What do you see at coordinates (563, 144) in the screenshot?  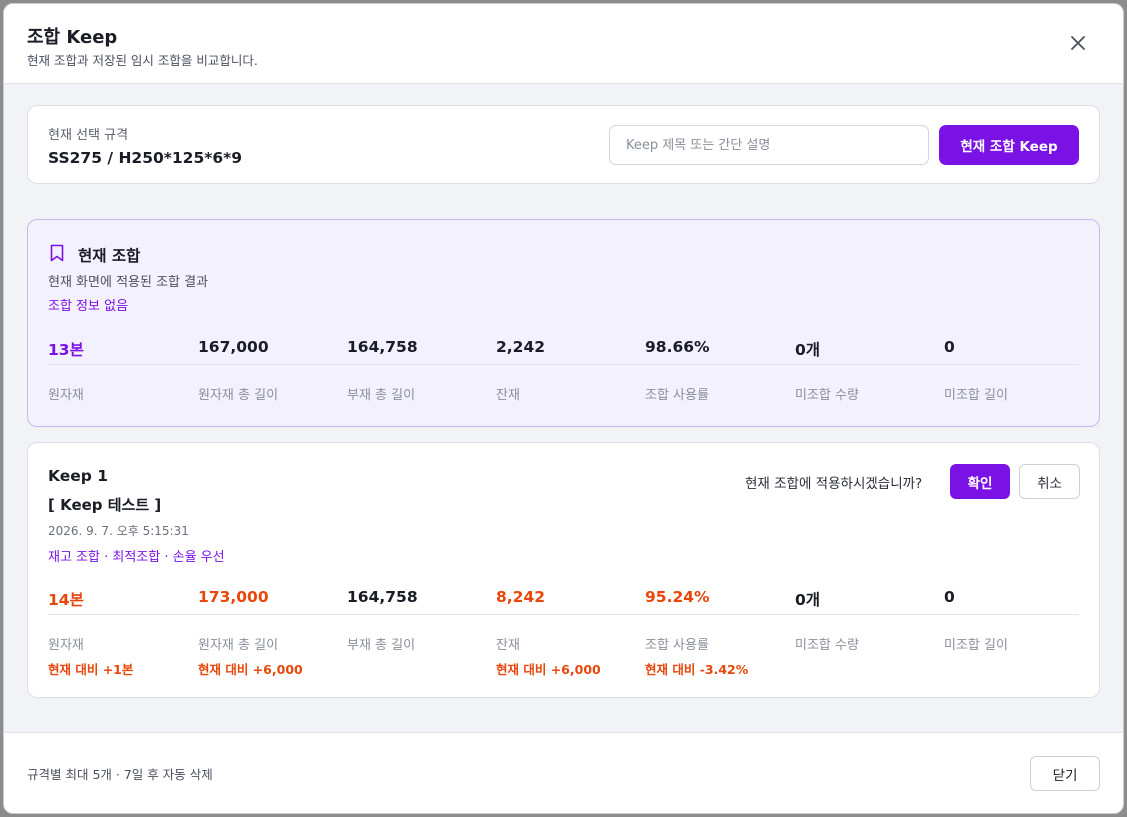 I see `spec-card: 현재 선택 규격 SS275 / H250*125*6*9 현재 조합 Keep` at bounding box center [563, 144].